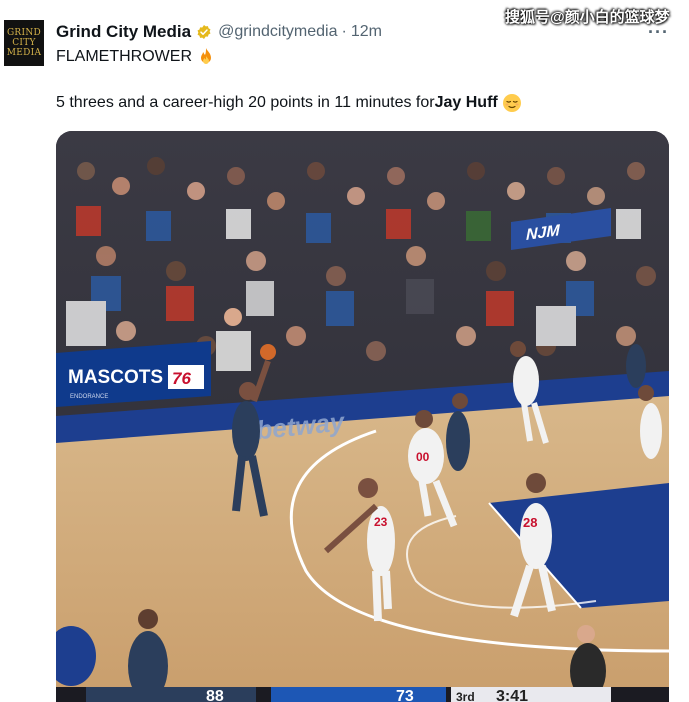 The height and width of the screenshot is (702, 689). What do you see at coordinates (658, 32) in the screenshot?
I see `more-horizontal-icon: ···` at bounding box center [658, 32].